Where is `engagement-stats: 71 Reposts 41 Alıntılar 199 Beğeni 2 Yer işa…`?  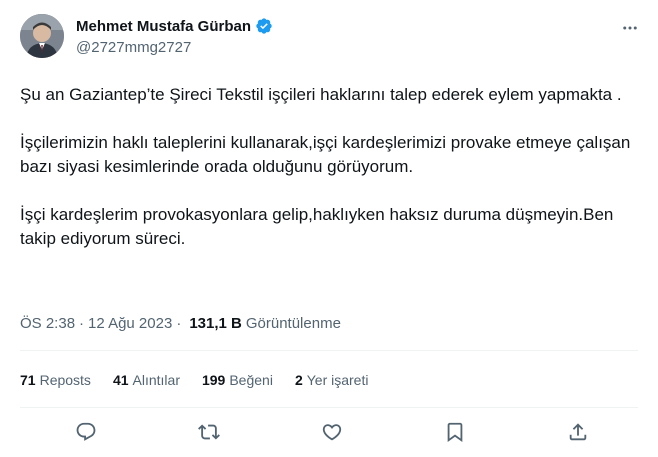 engagement-stats: 71 Reposts 41 Alıntılar 199 Beğeni 2 Yer işa… is located at coordinates (205, 380).